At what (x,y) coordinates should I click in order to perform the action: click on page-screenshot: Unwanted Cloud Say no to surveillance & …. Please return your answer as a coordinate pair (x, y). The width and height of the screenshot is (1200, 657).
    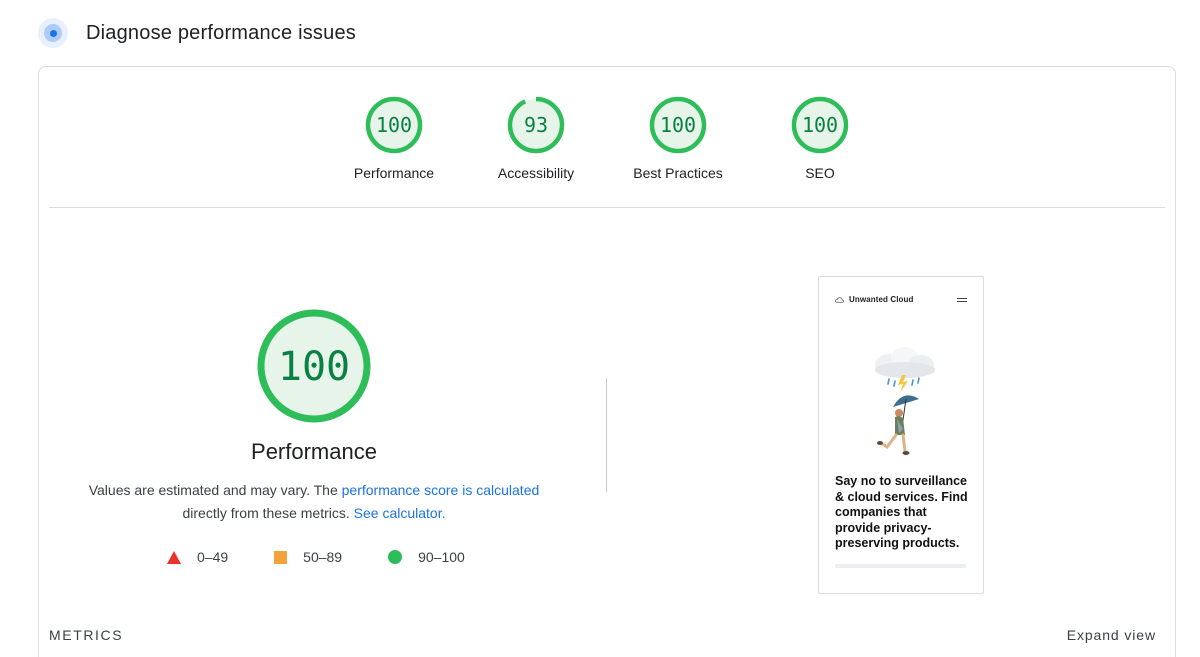
    Looking at the image, I should click on (901, 435).